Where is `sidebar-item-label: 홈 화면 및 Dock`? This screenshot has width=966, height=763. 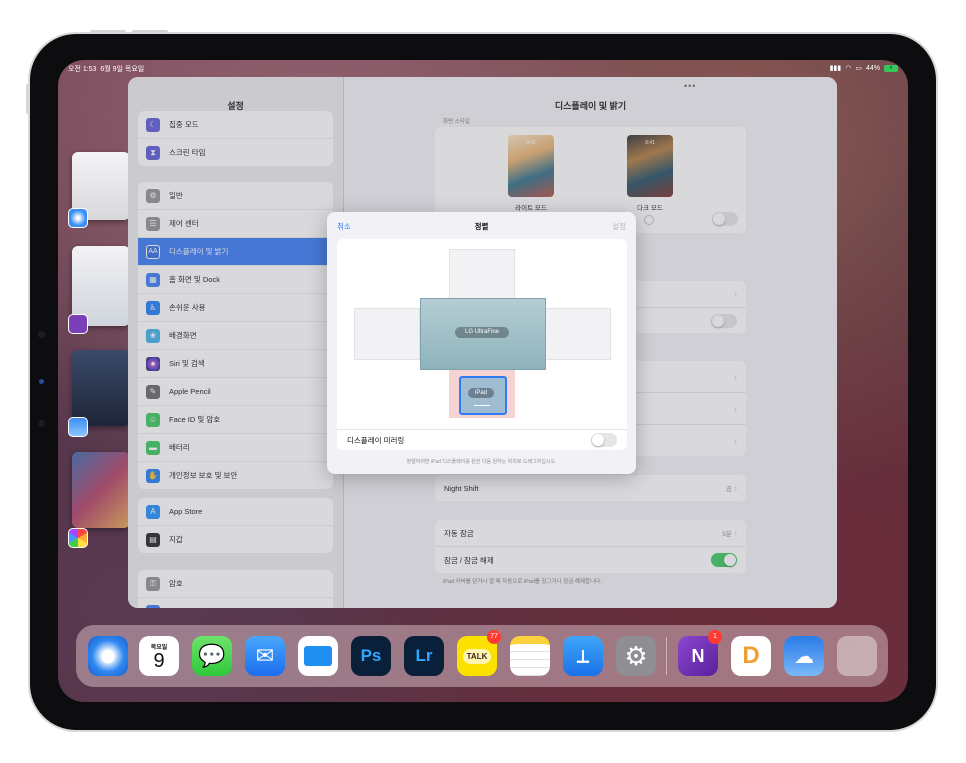
sidebar-item-label: 홈 화면 및 Dock is located at coordinates (194, 279).